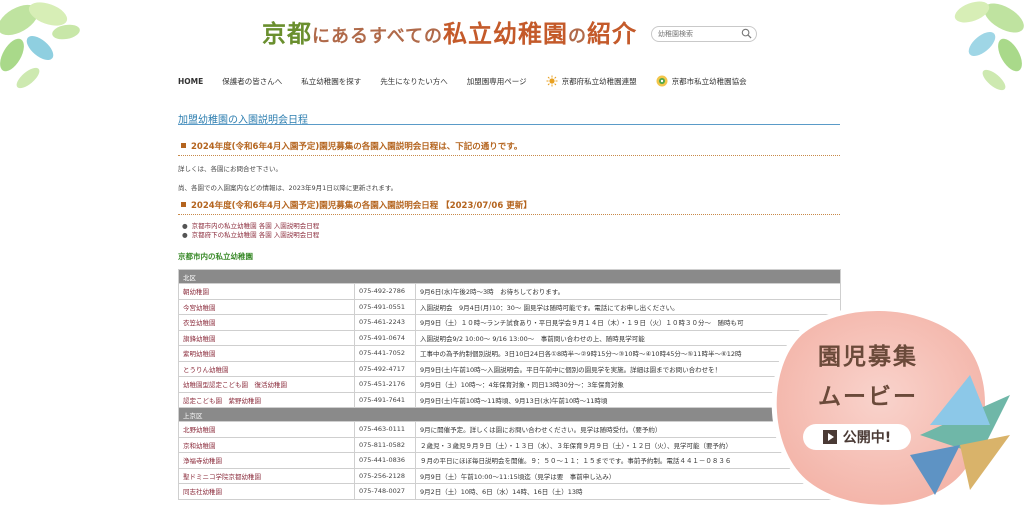 This screenshot has height=509, width=1024. I want to click on kindergarten-name-link: 浄福寺幼稚園, so click(266, 460).